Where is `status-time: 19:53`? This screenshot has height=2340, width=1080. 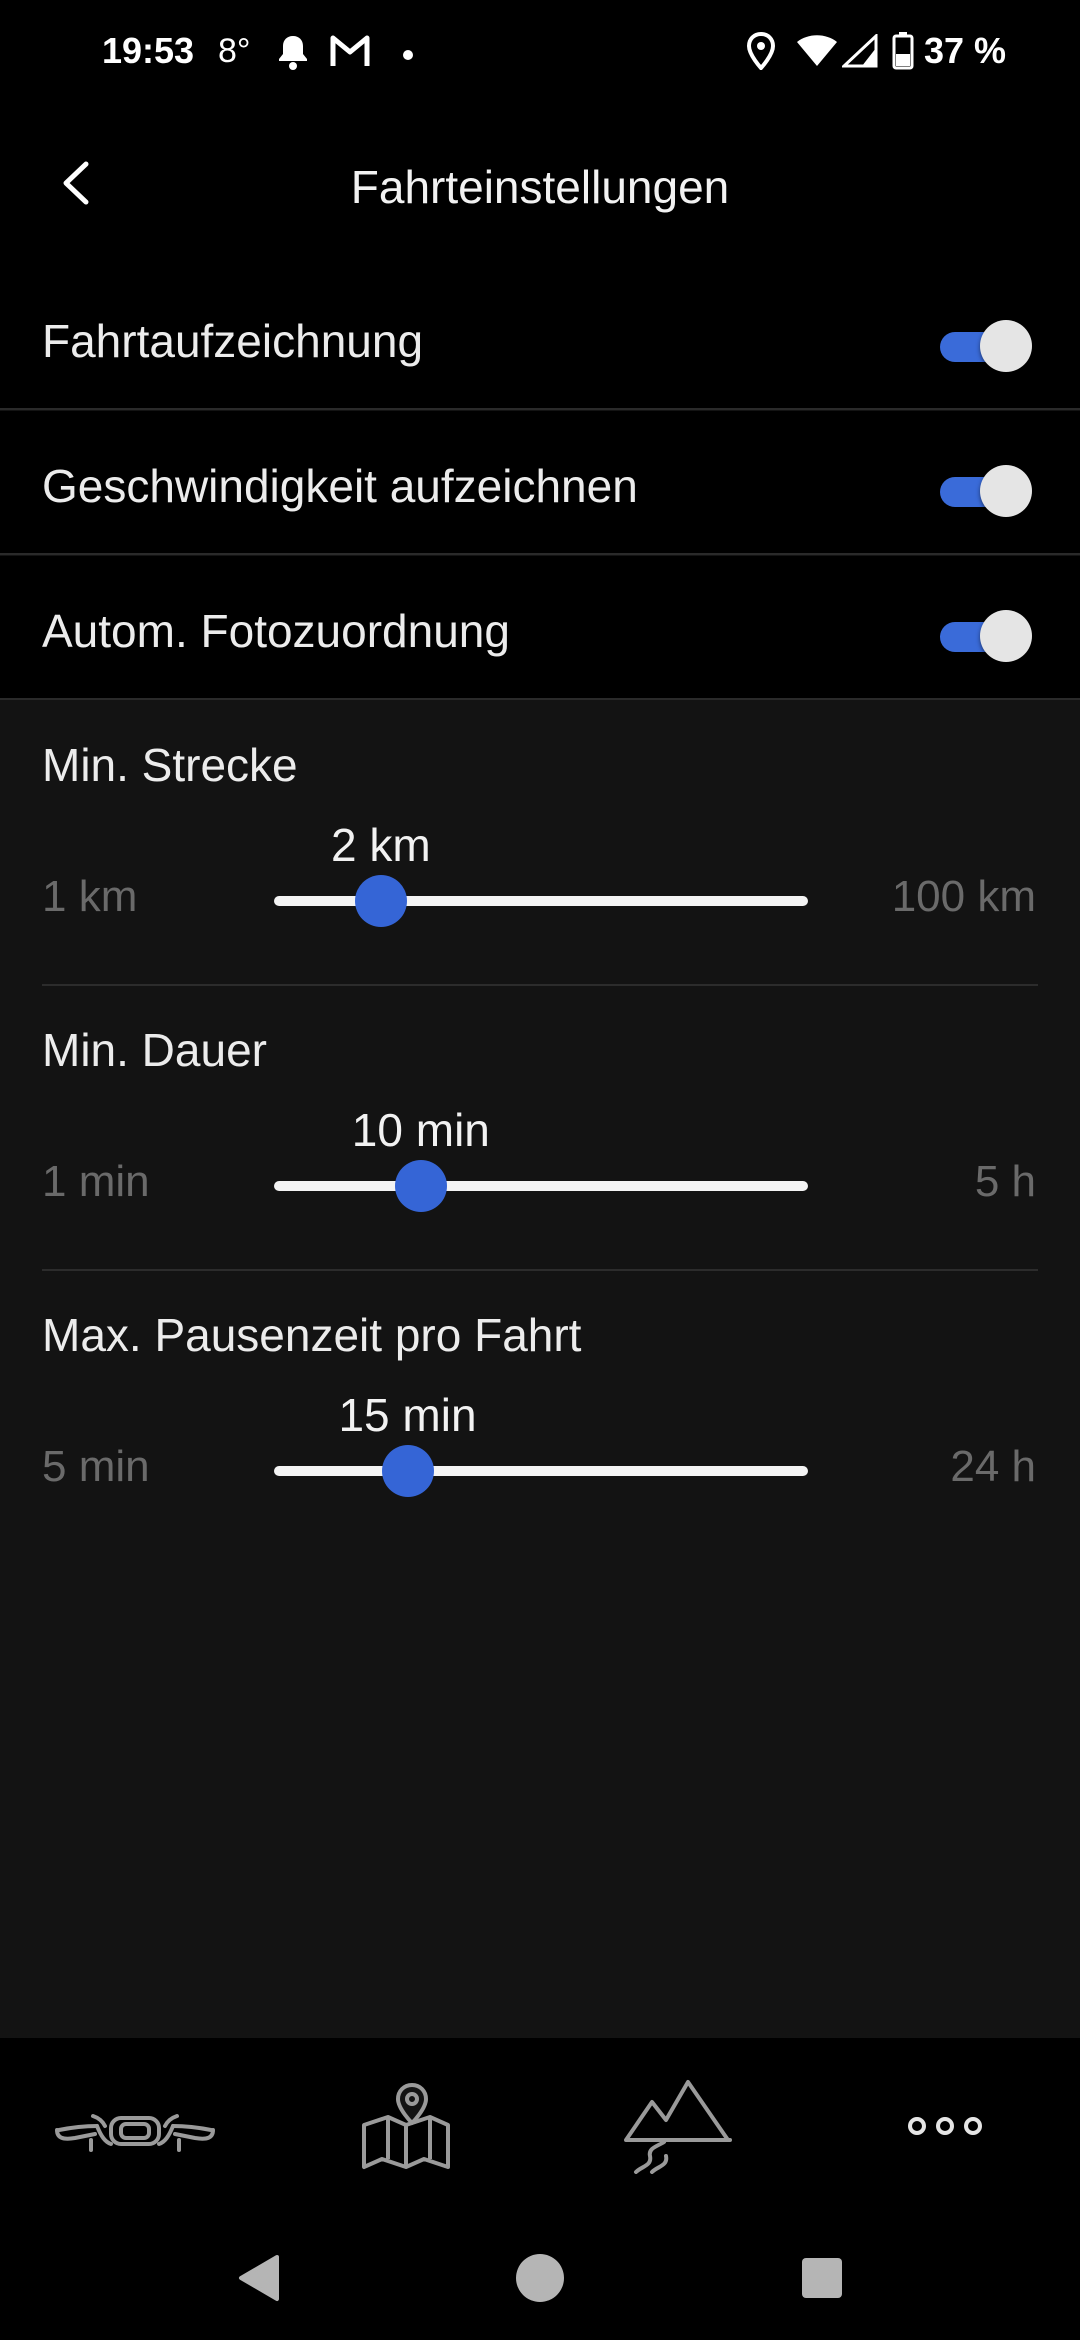 status-time: 19:53 is located at coordinates (148, 50).